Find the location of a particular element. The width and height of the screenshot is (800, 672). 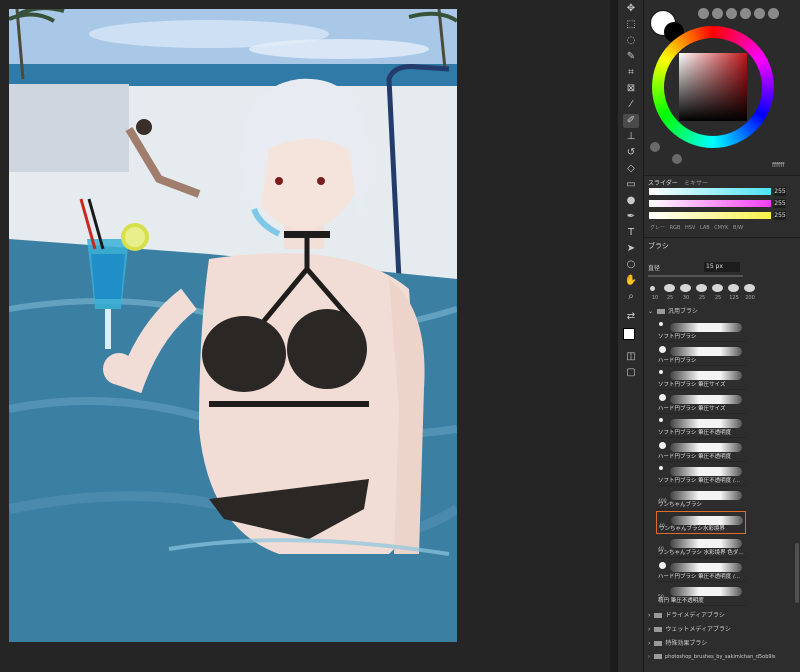

tab-brushes: ブラシ is located at coordinates (658, 246).